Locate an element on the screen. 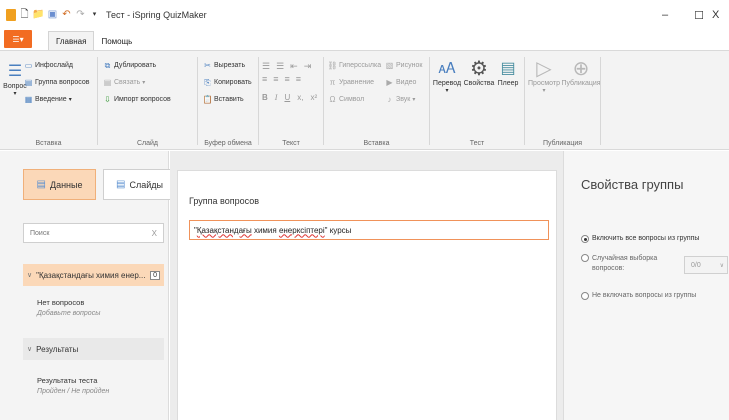 This screenshot has height=420, width=729. window-title: Тест - iSpring QuizMaker is located at coordinates (156, 15).